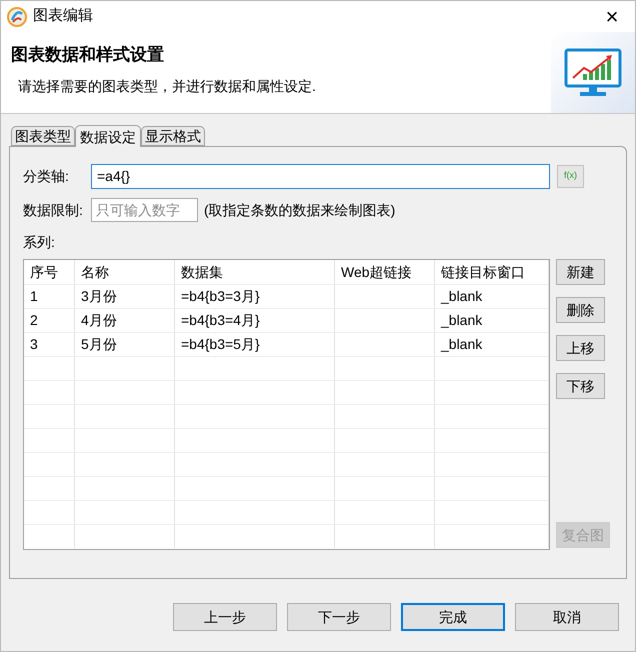 The height and width of the screenshot is (652, 636). Describe the element at coordinates (125, 296) in the screenshot. I see `table-cell: 3月份` at that location.